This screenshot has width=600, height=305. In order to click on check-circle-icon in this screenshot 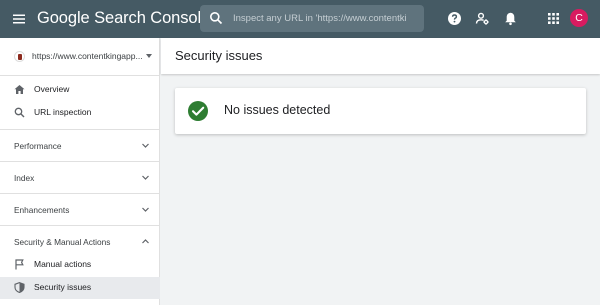, I will do `click(198, 111)`.